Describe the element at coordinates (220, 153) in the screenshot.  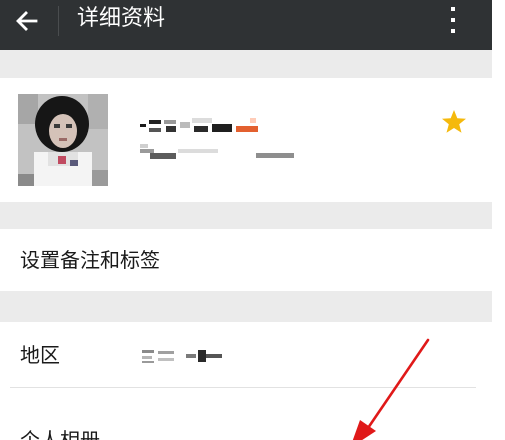
I see `account-id` at that location.